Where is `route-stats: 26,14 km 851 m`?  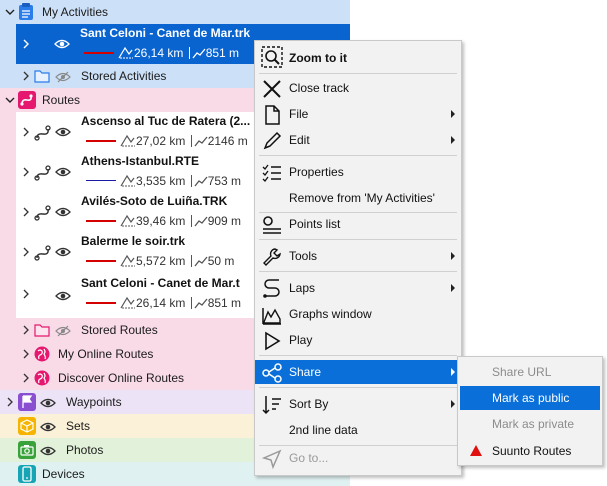 route-stats: 26,14 km 851 m is located at coordinates (180, 302).